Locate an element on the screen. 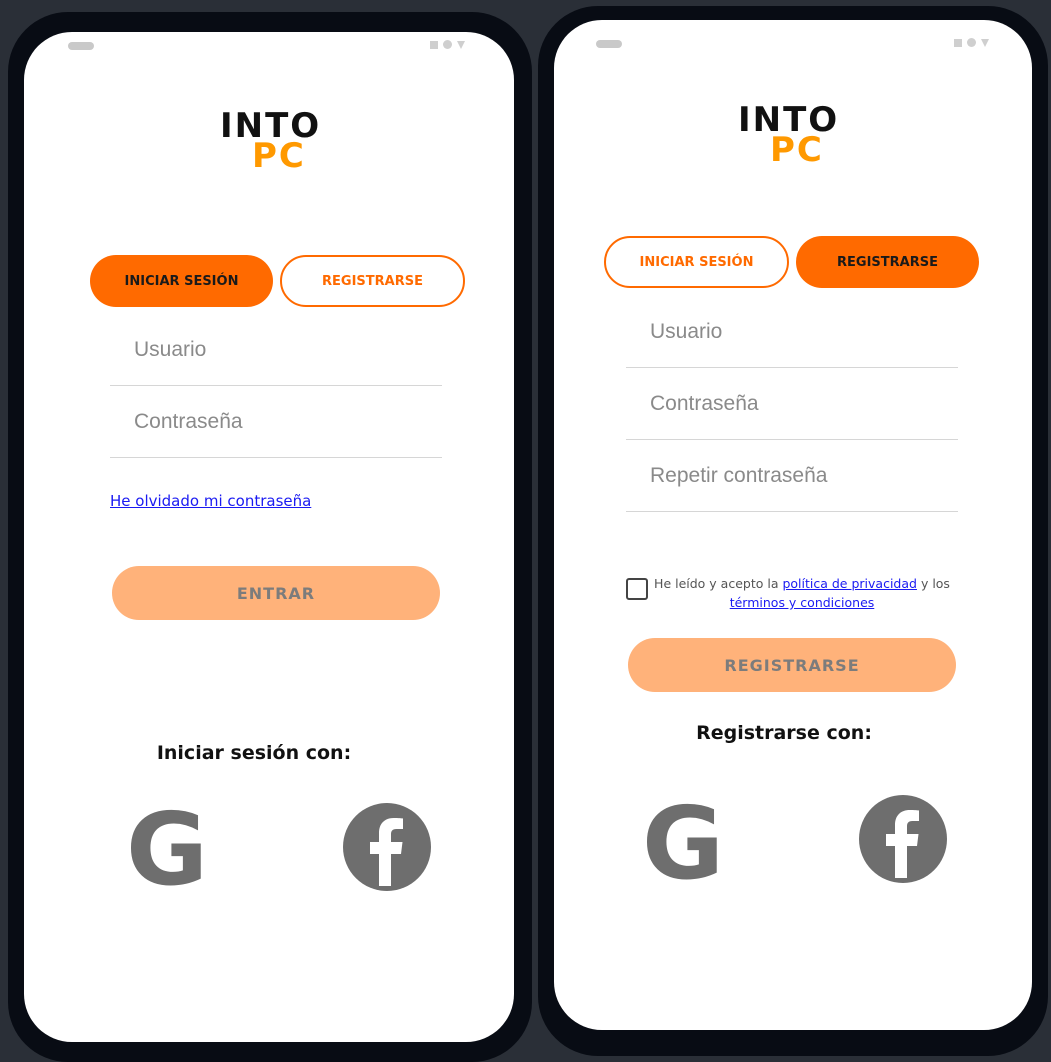 The image size is (1051, 1062). terms-checkbox is located at coordinates (637, 589).